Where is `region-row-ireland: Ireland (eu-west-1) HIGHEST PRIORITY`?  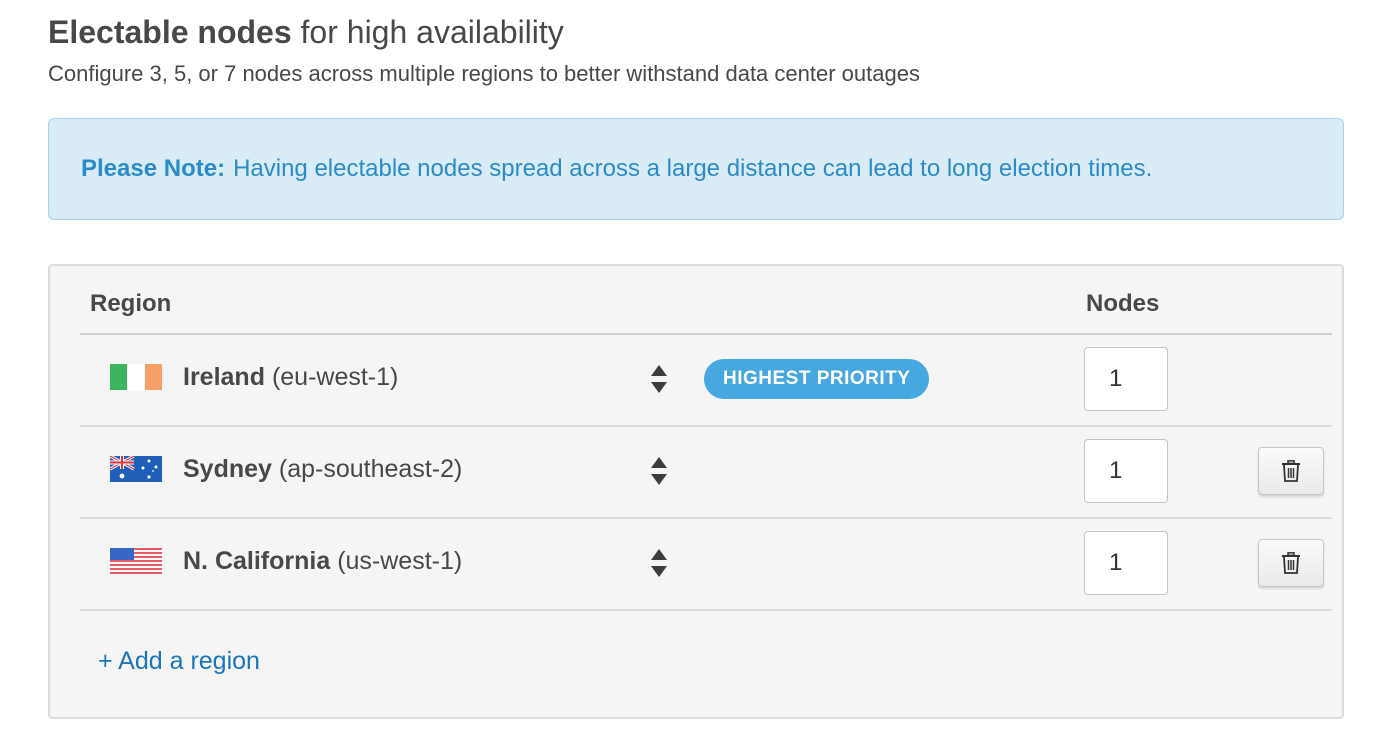
region-row-ireland: Ireland (eu-west-1) HIGHEST PRIORITY is located at coordinates (706, 380).